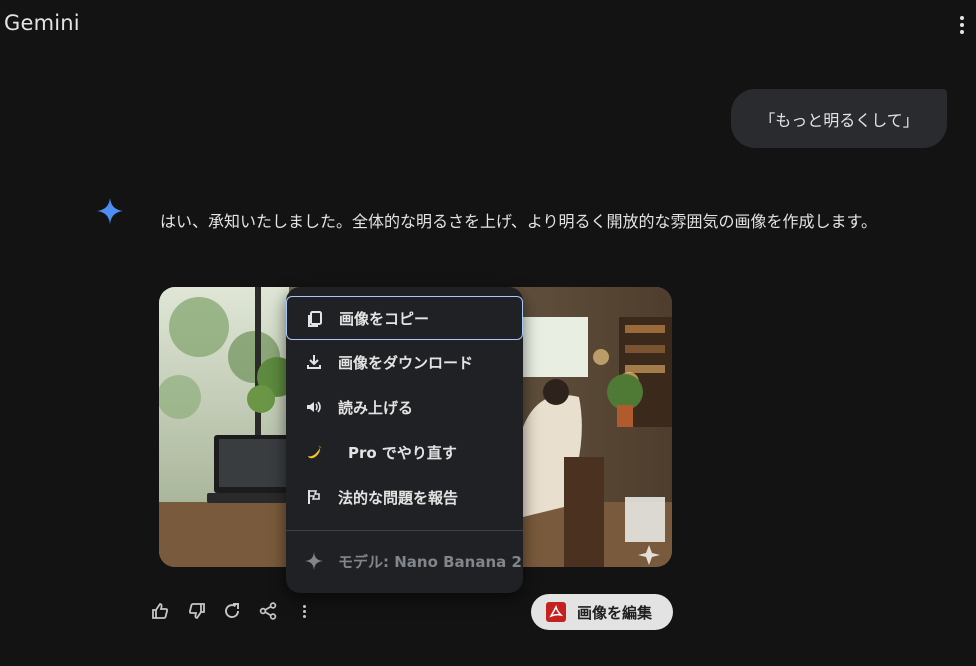 Image resolution: width=976 pixels, height=666 pixels. What do you see at coordinates (268, 611) in the screenshot?
I see `share-icon` at bounding box center [268, 611].